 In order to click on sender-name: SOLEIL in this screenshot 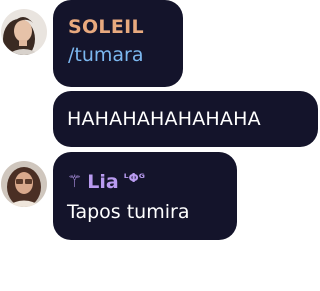, I will do `click(106, 27)`.